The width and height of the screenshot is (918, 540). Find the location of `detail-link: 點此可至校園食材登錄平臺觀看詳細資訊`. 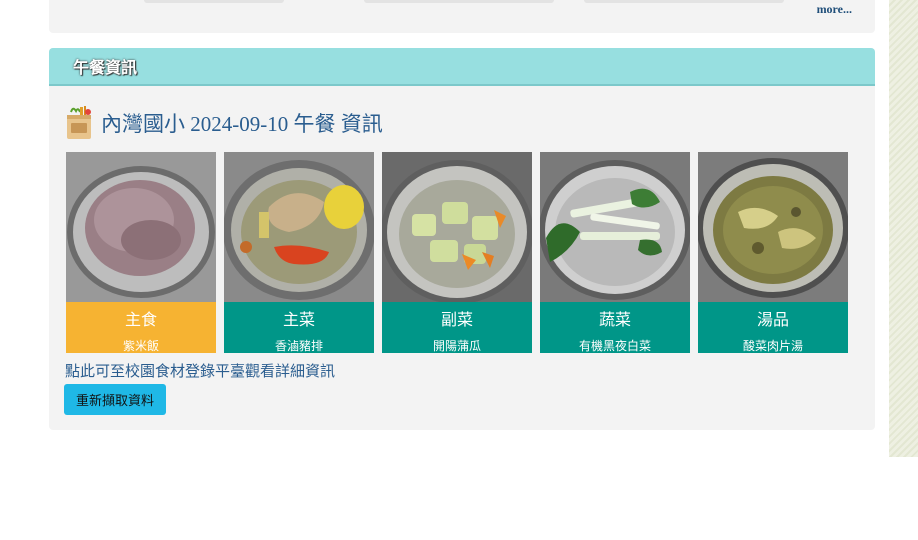

detail-link: 點此可至校園食材登錄平臺觀看詳細資訊 is located at coordinates (200, 370).